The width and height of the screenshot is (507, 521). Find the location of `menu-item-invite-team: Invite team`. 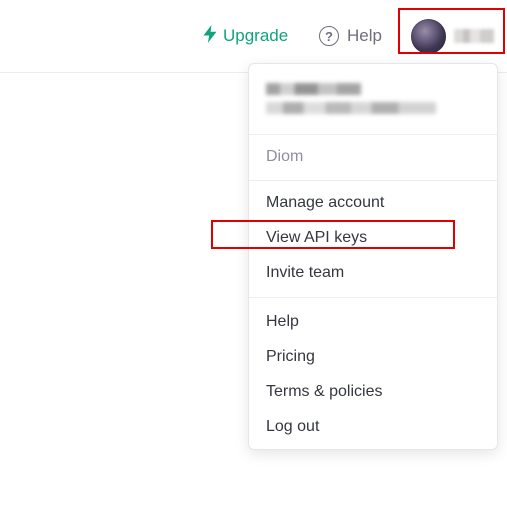

menu-item-invite-team: Invite team is located at coordinates (305, 273).